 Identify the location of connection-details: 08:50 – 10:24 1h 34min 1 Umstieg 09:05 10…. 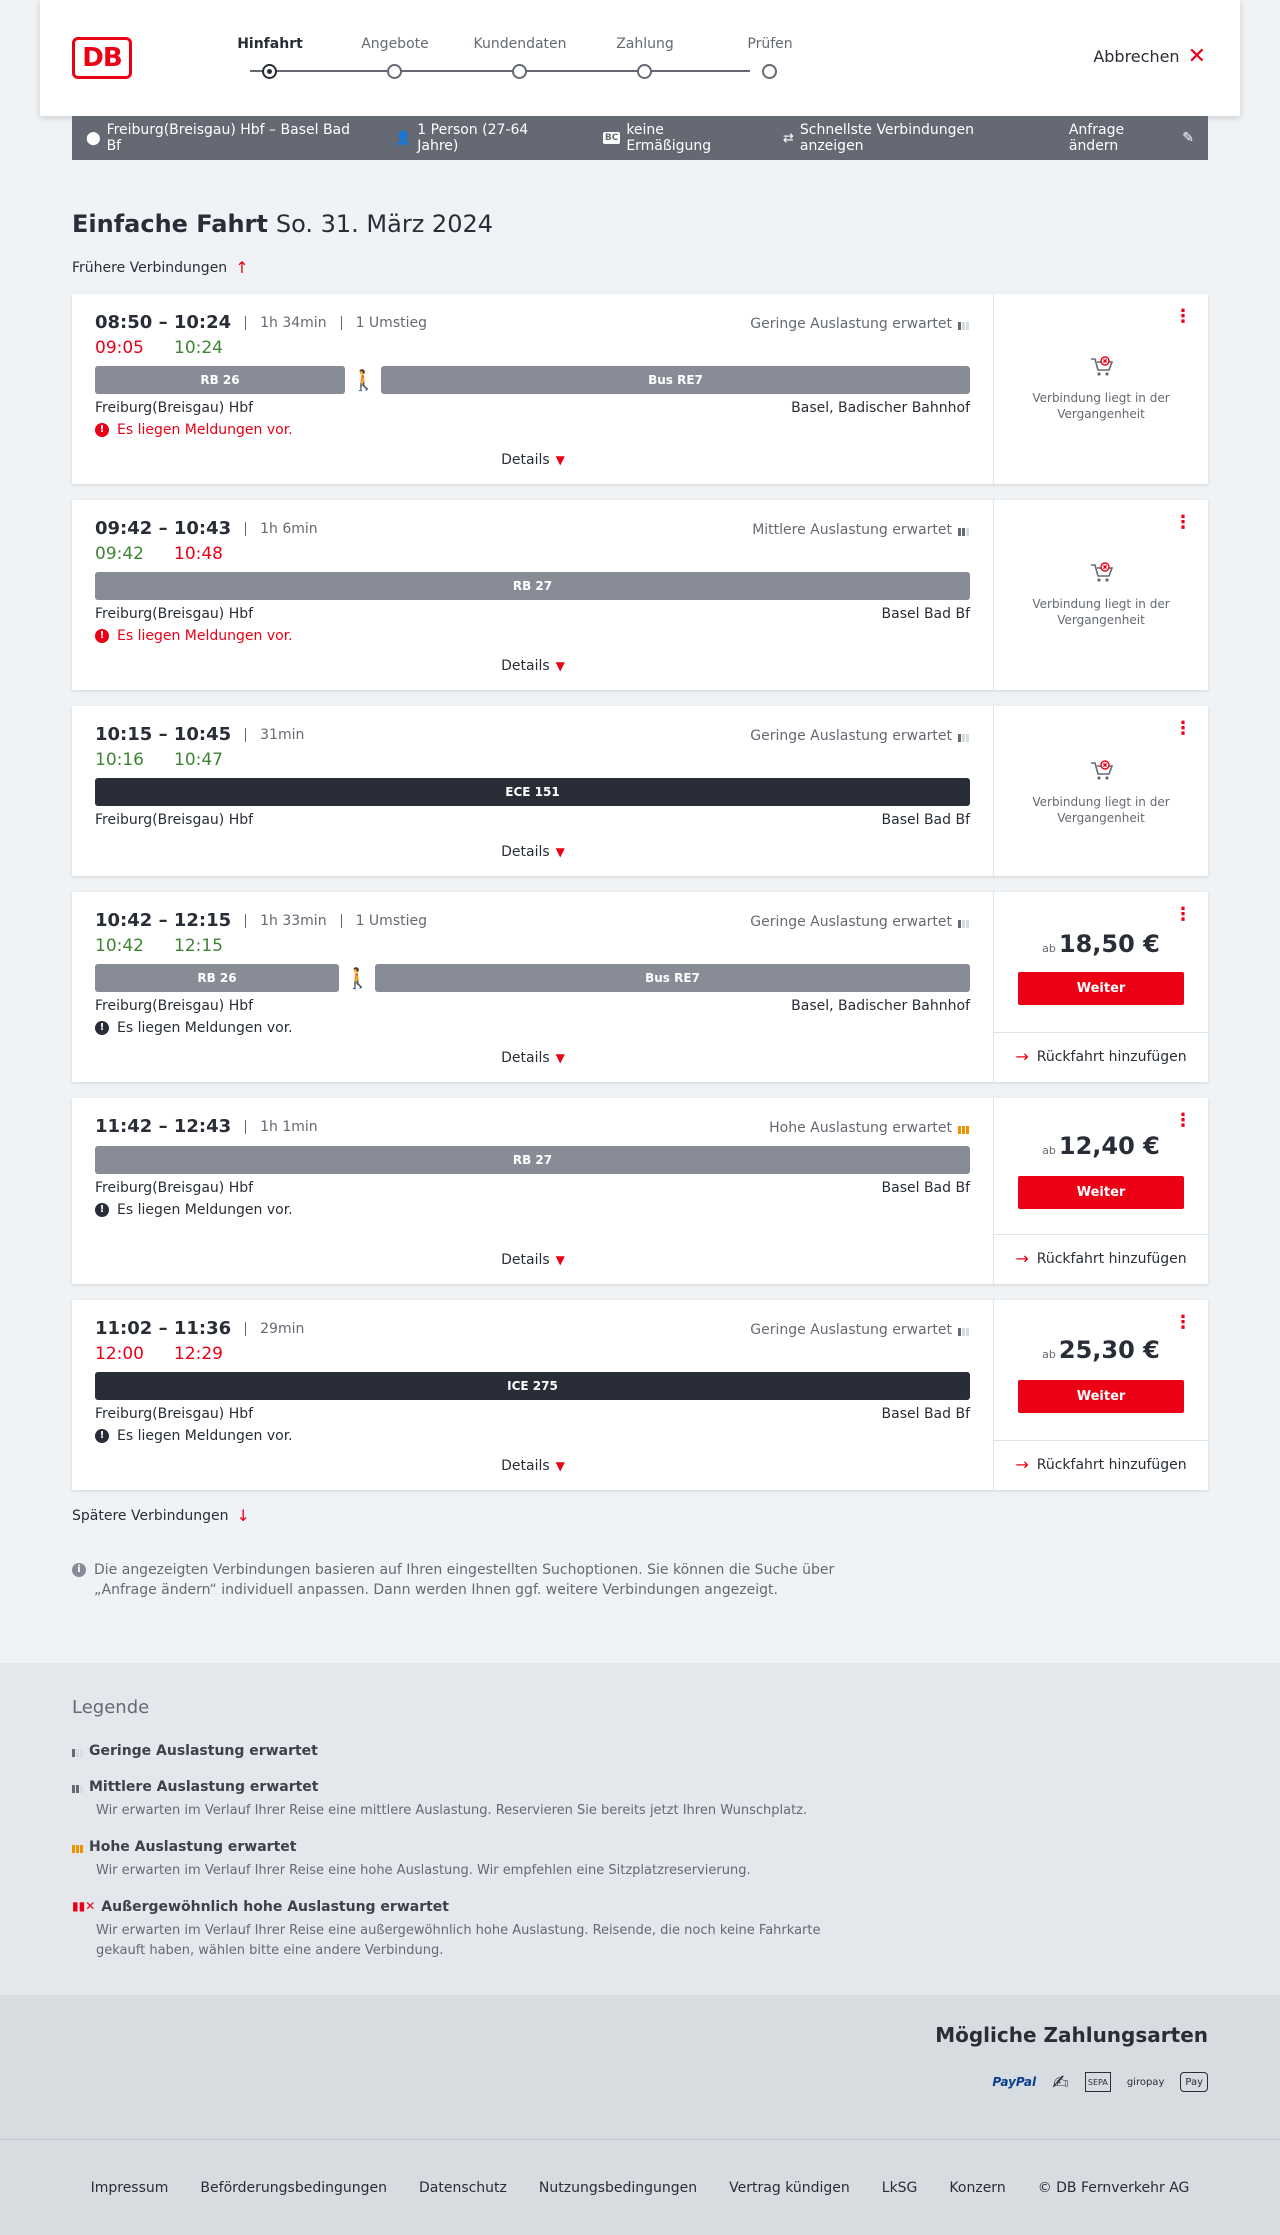
(533, 389).